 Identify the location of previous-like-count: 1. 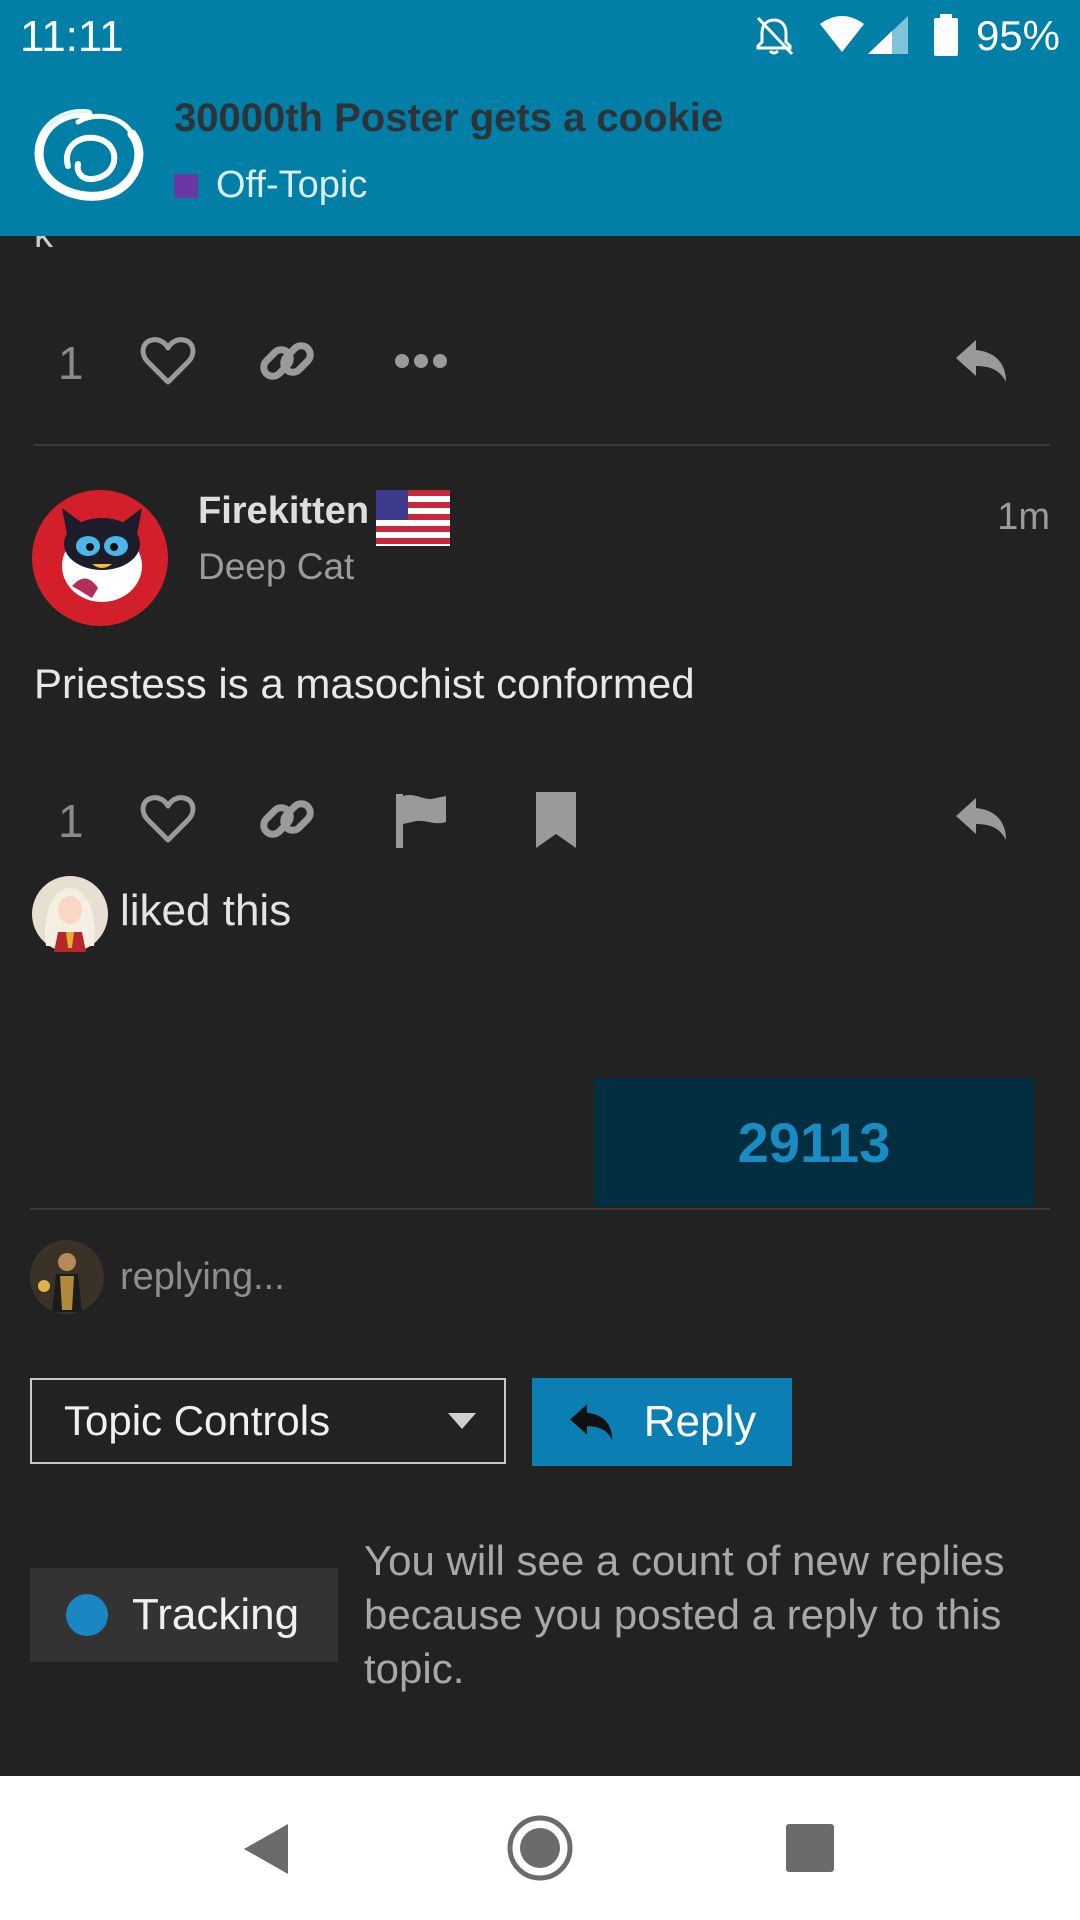
(71, 363).